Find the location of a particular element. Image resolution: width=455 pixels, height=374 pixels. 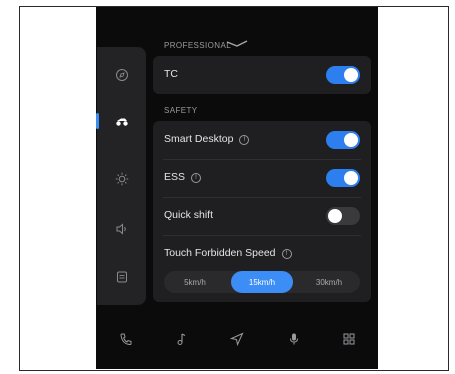

quick-shift-toggle is located at coordinates (343, 216).